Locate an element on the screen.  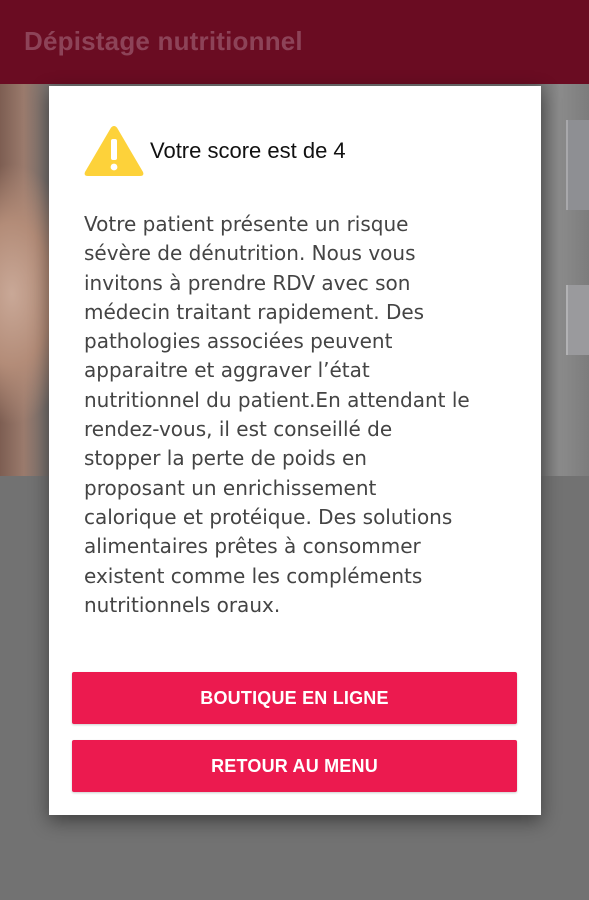
dialog-title: Votre score est de 4 is located at coordinates (248, 150).